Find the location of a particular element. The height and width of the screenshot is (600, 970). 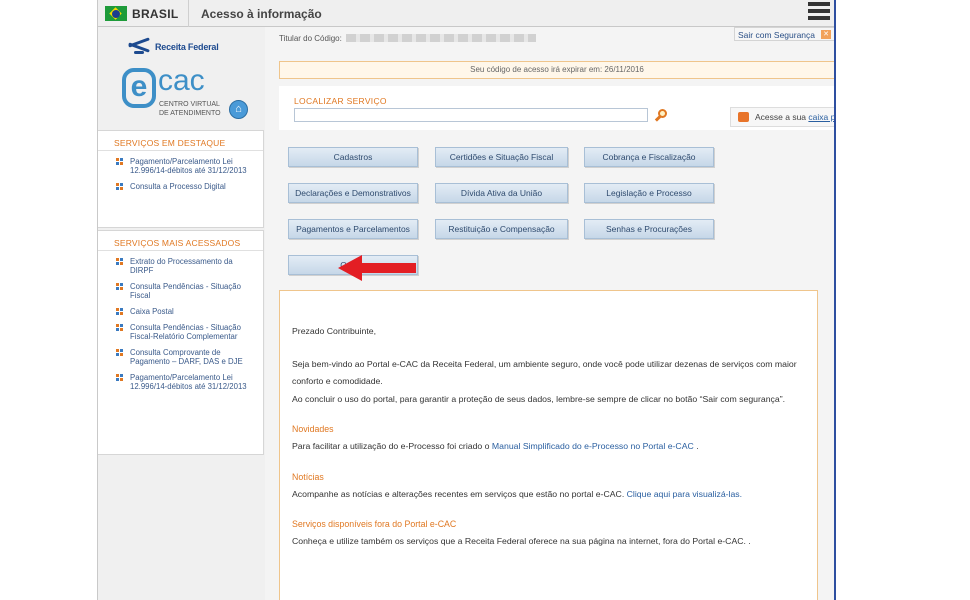

list-item-label: Consulta a Processo Digital is located at coordinates (178, 186).